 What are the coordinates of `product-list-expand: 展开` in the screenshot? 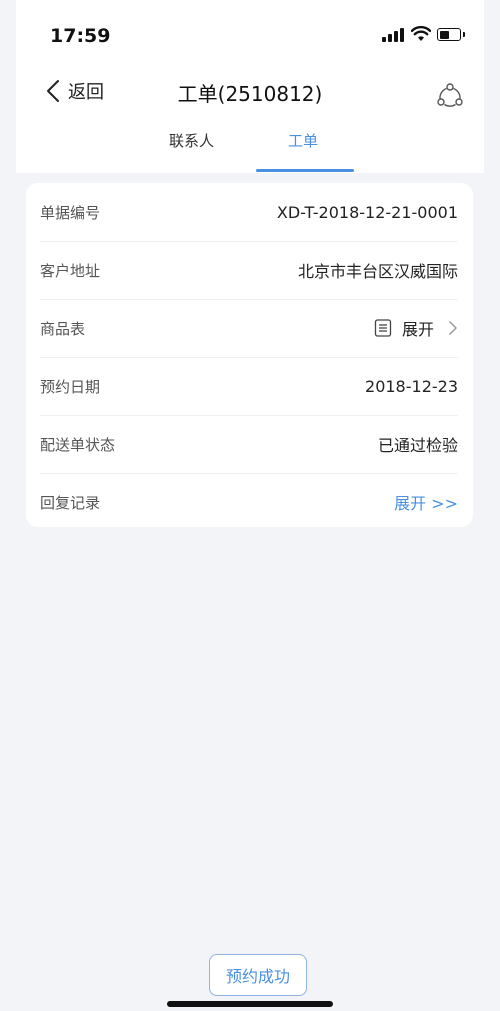 It's located at (416, 328).